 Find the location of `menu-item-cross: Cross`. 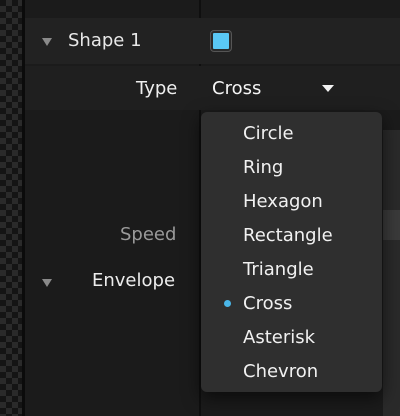

menu-item-cross: Cross is located at coordinates (258, 303).